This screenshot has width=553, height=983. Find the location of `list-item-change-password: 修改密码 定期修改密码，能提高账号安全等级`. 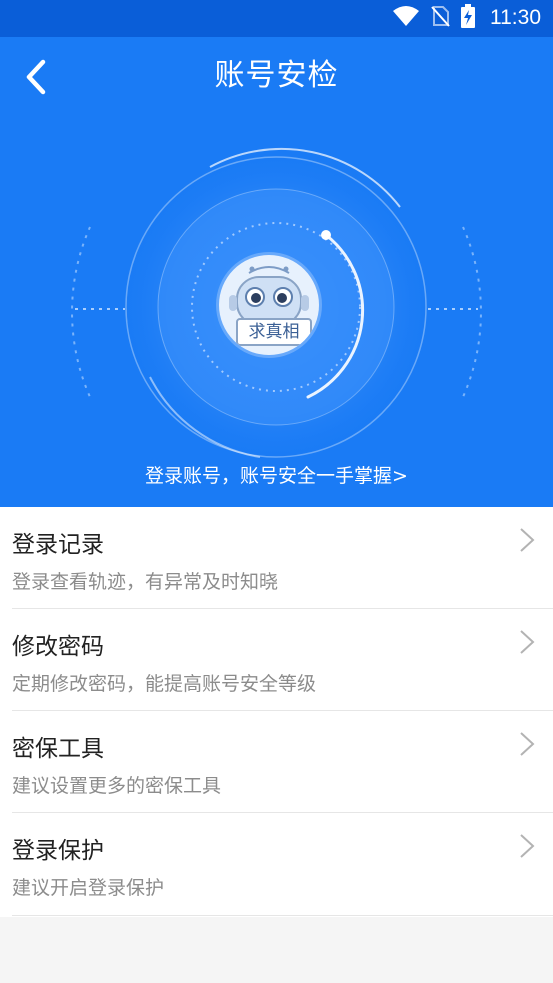

list-item-change-password: 修改密码 定期修改密码，能提高账号安全等级 is located at coordinates (282, 660).